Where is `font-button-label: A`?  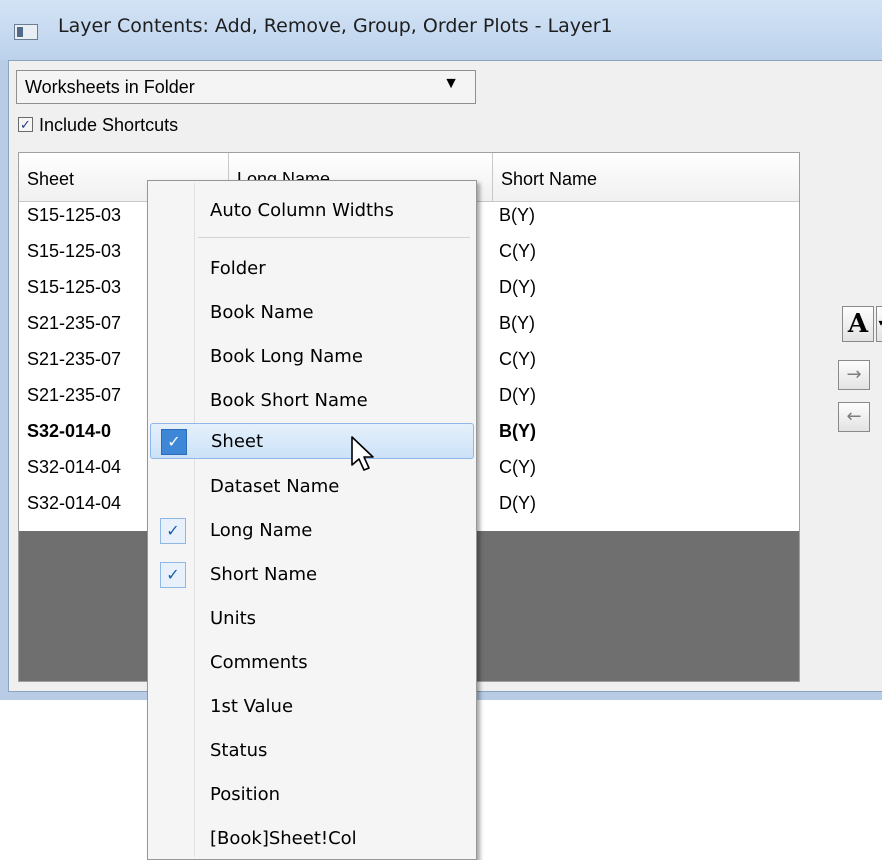
font-button-label: A is located at coordinates (858, 324).